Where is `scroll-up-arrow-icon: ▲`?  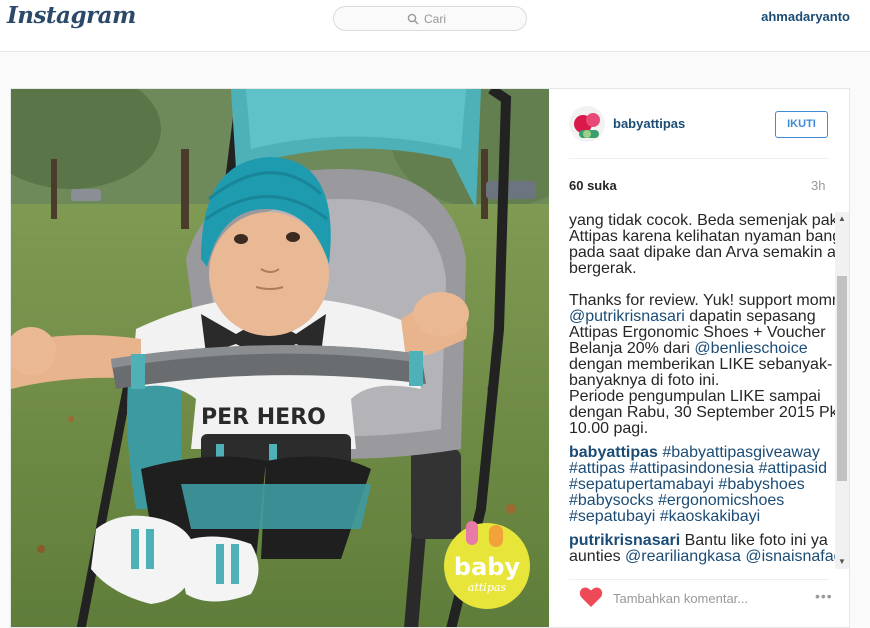
scroll-up-arrow-icon: ▲ is located at coordinates (842, 219).